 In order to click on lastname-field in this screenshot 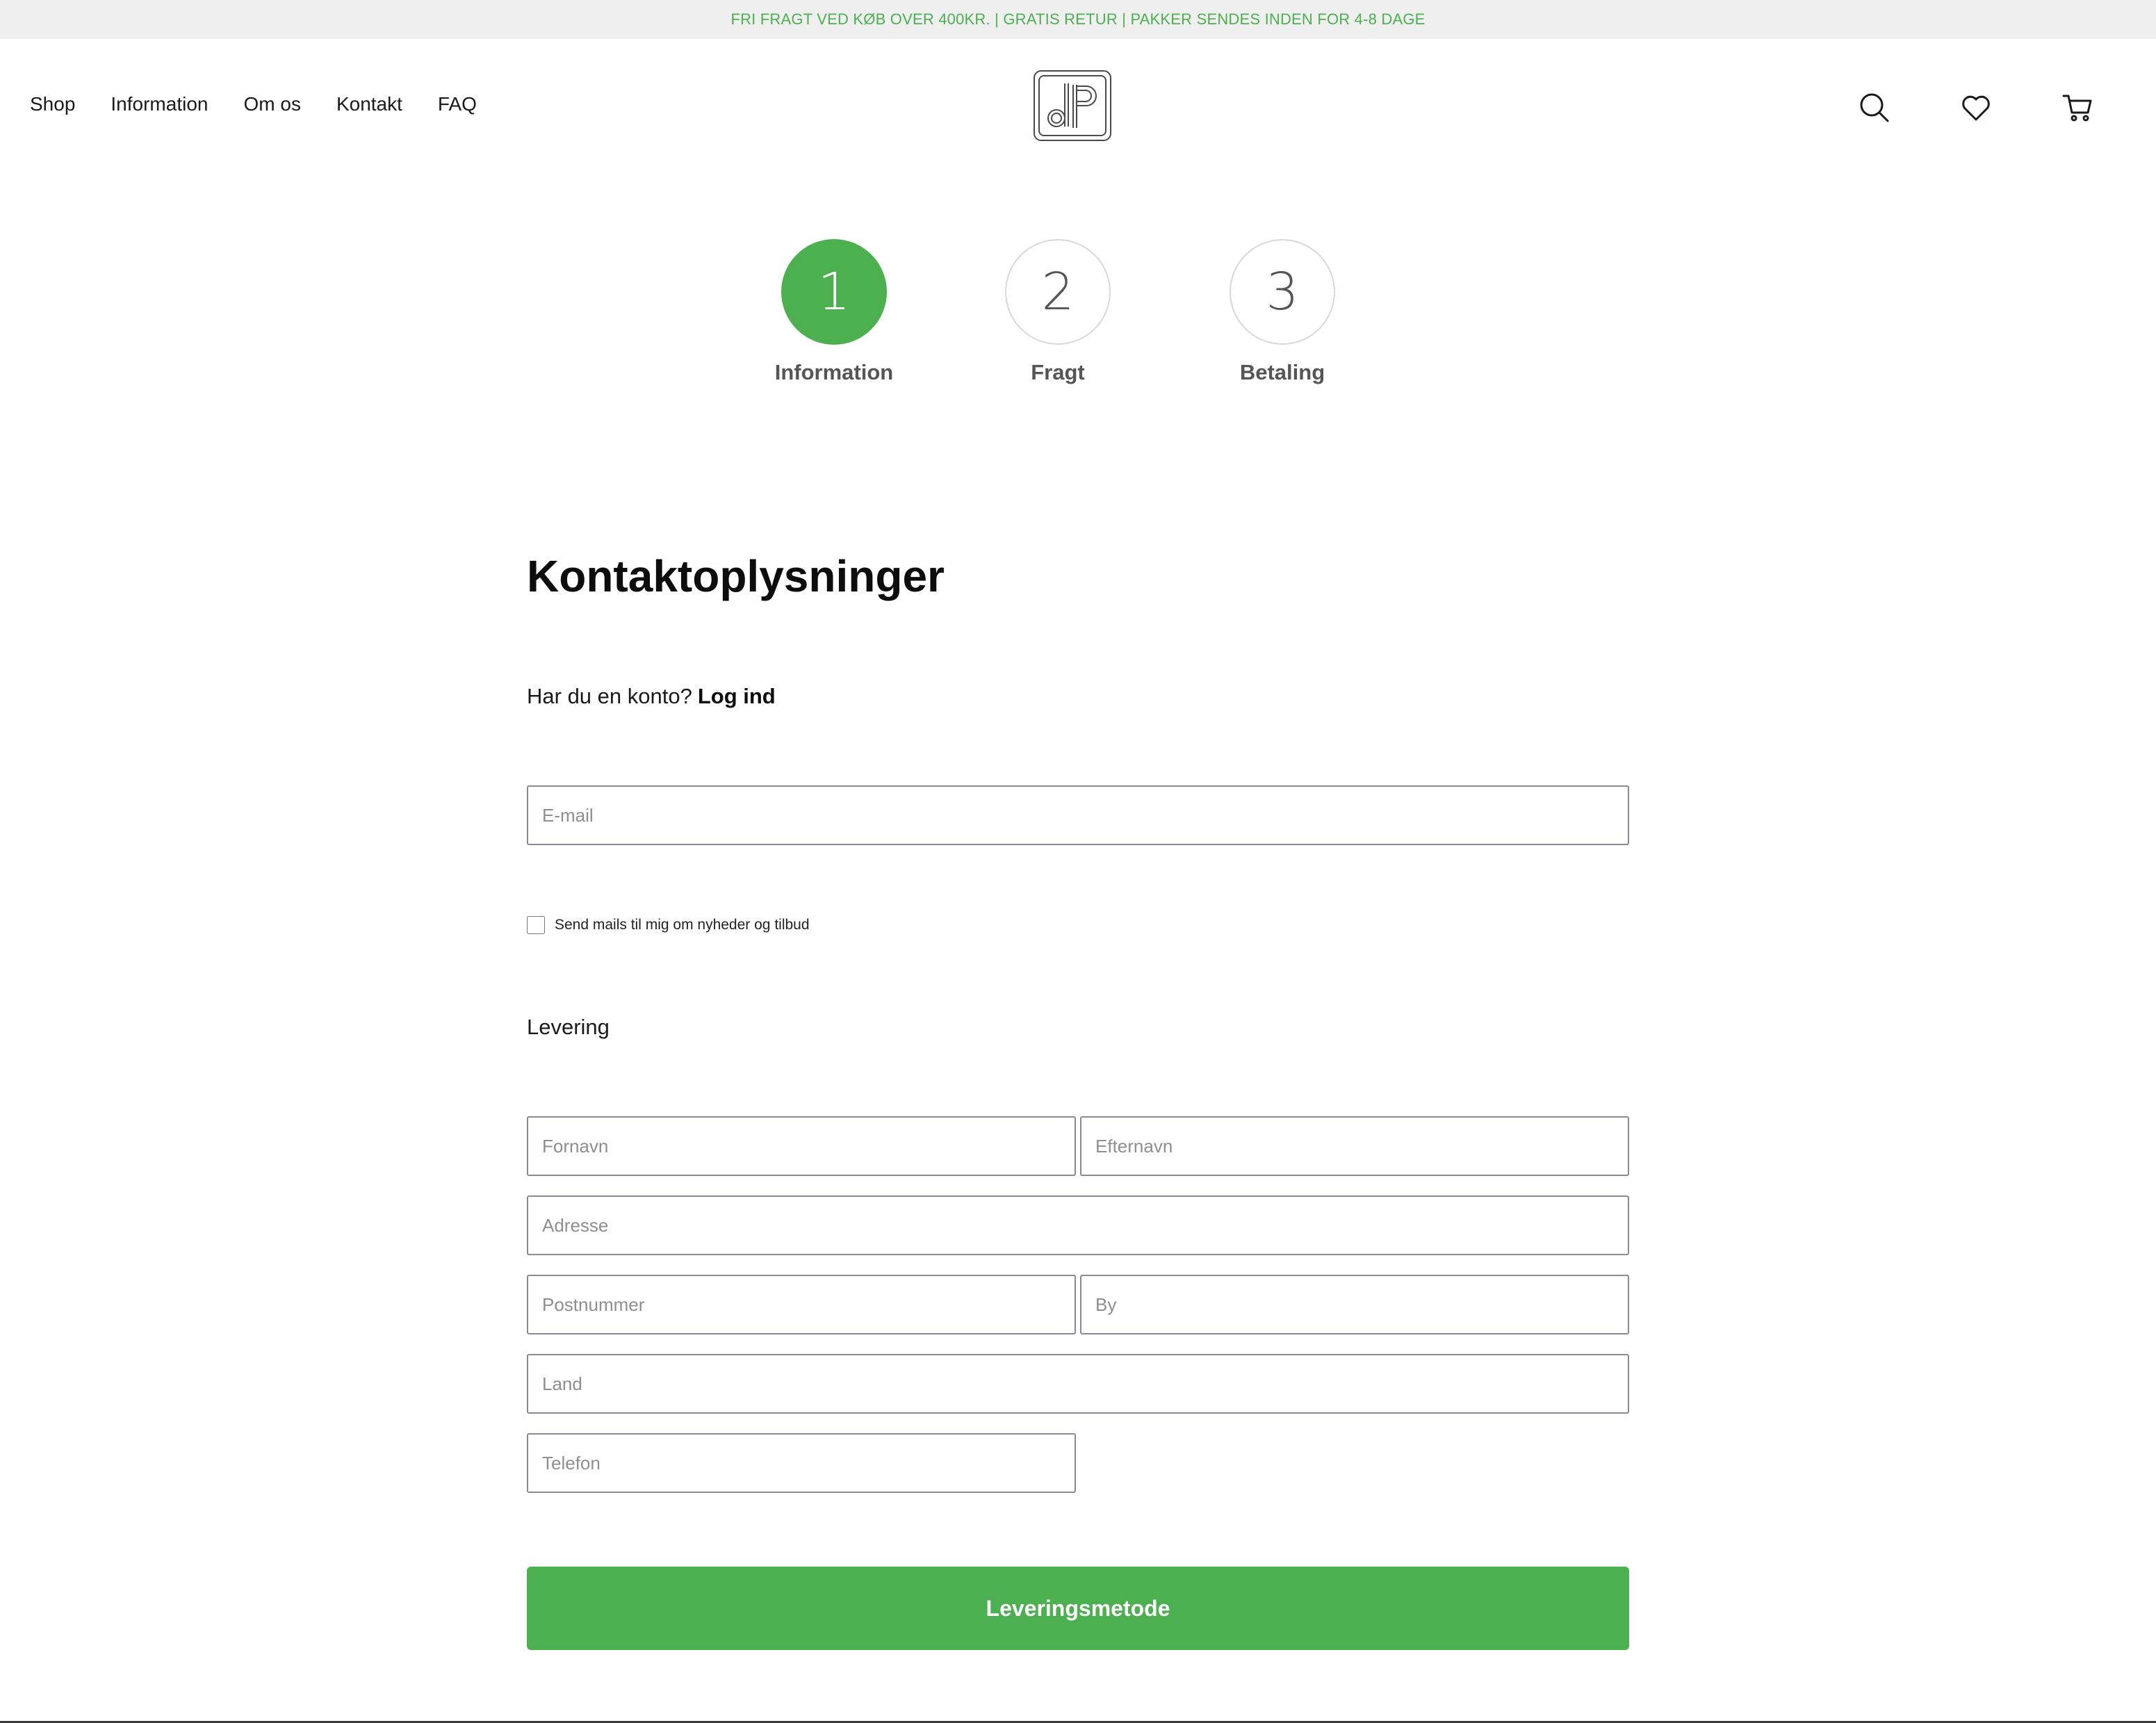, I will do `click(1354, 1146)`.